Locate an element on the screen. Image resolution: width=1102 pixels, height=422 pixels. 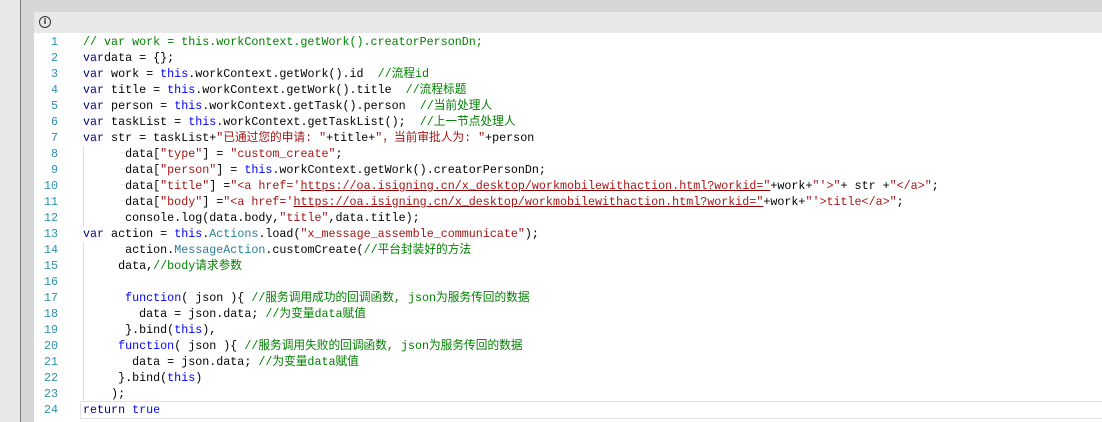
code-line: 2 vardata = {}; is located at coordinates (568, 58).